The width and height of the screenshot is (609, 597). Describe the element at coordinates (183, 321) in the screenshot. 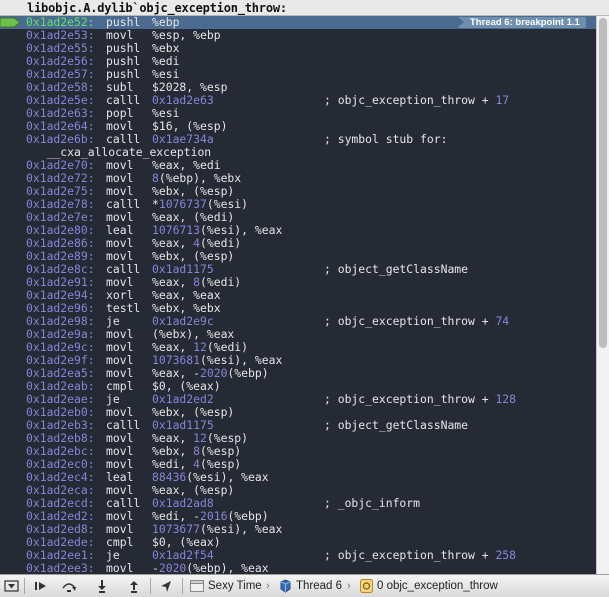

I see `operand-number: 0x1ad2e9c` at that location.